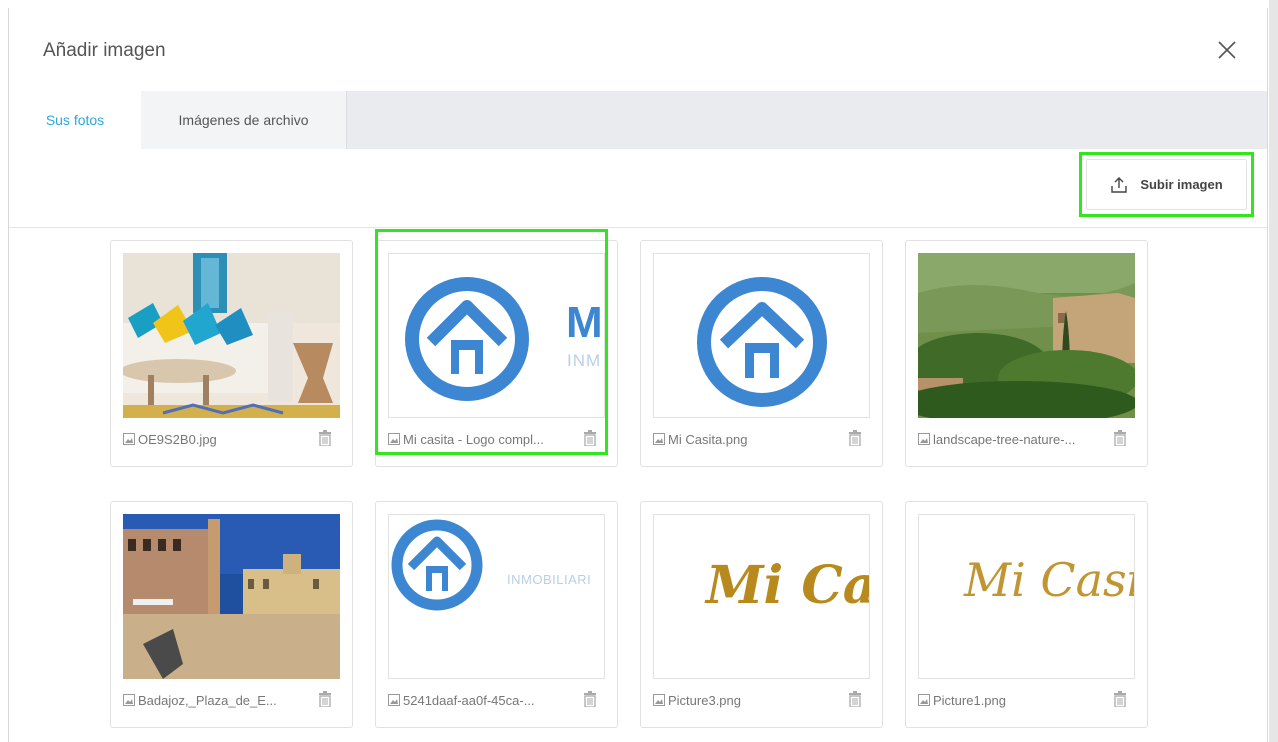 This screenshot has width=1278, height=742. I want to click on thumbnail-image: INMOBILIARI, so click(496, 596).